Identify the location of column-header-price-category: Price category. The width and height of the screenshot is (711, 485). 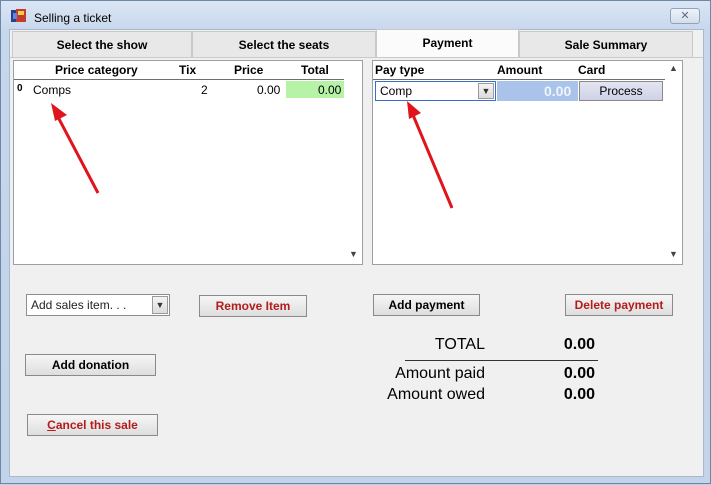
(96, 70).